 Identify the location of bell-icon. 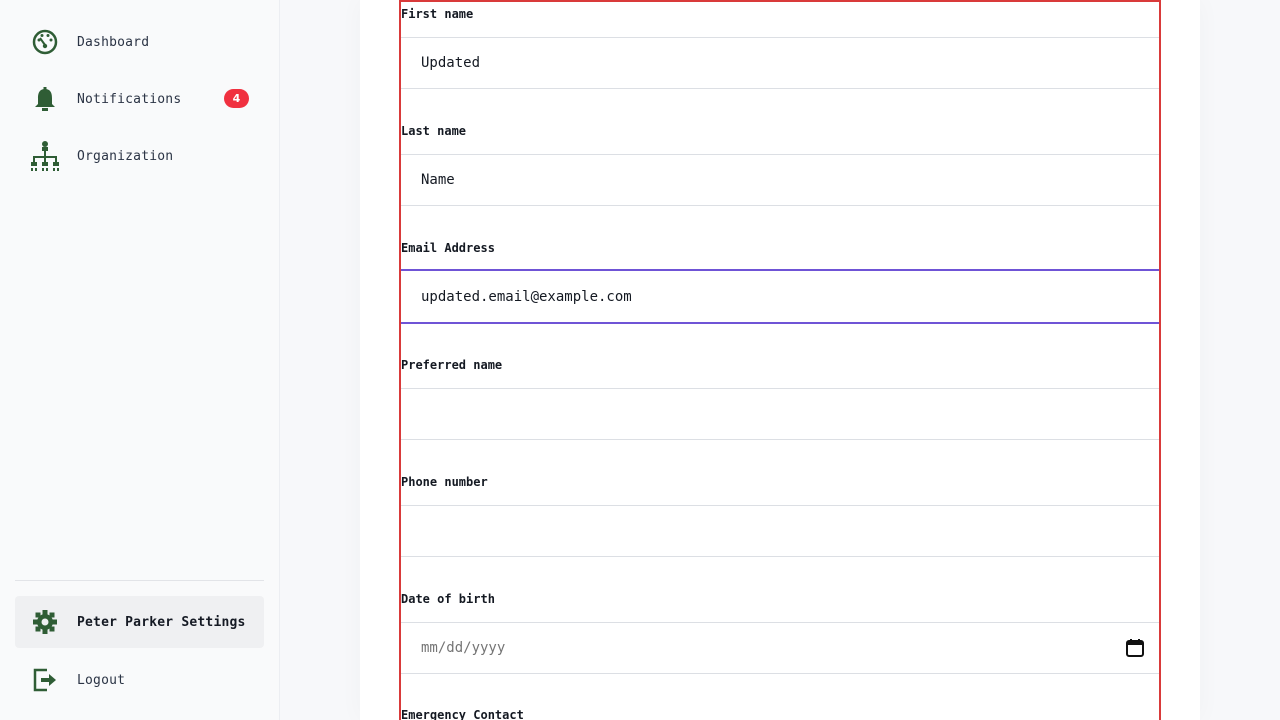
(45, 99).